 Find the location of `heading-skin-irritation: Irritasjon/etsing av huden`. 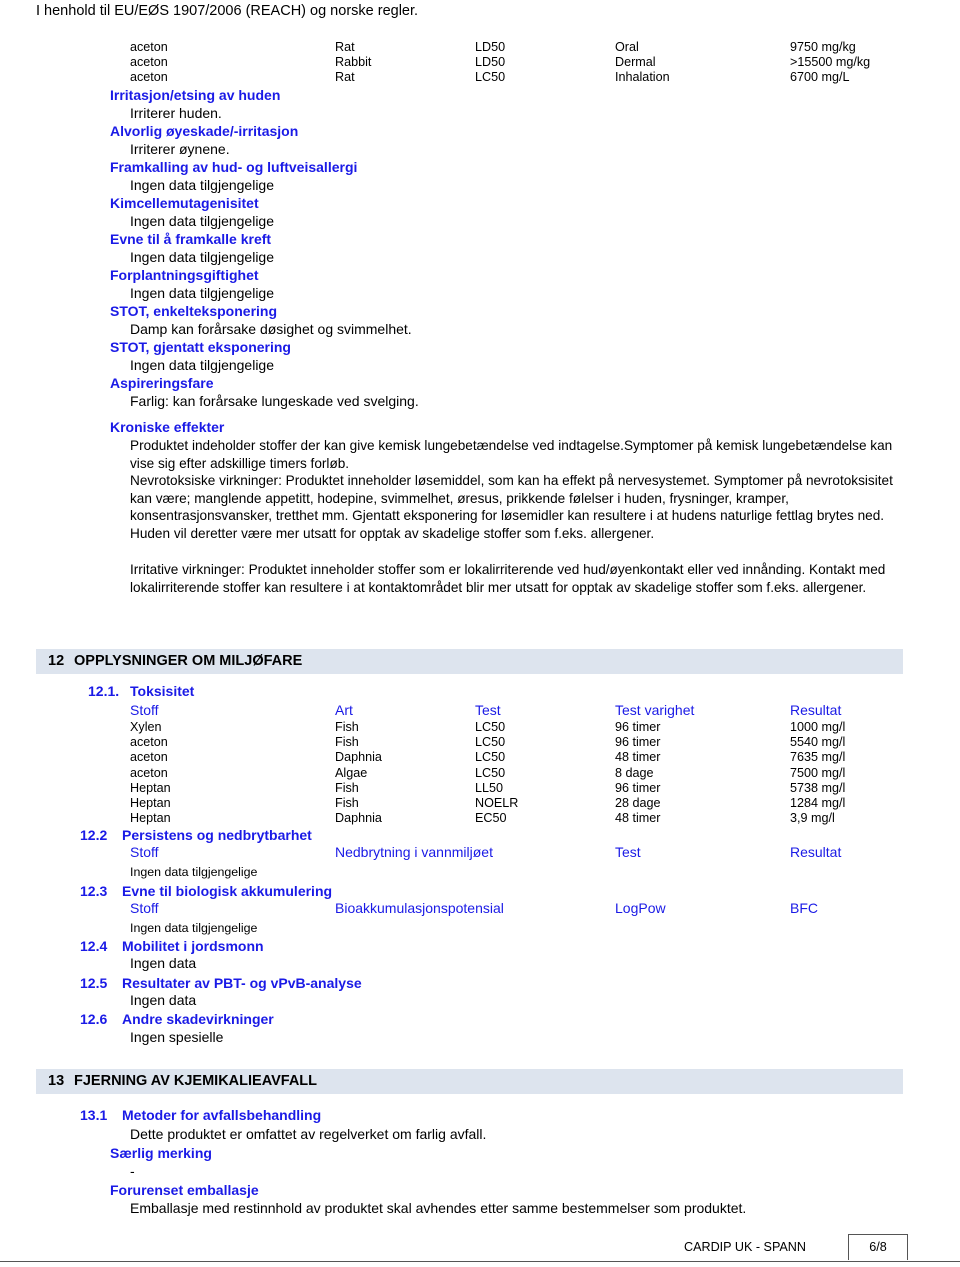

heading-skin-irritation: Irritasjon/etsing av huden is located at coordinates (195, 95).